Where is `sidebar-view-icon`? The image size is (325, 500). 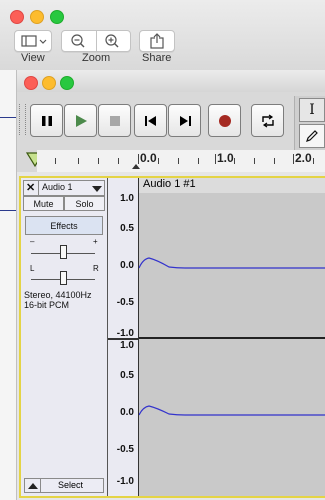
sidebar-view-icon is located at coordinates (34, 41).